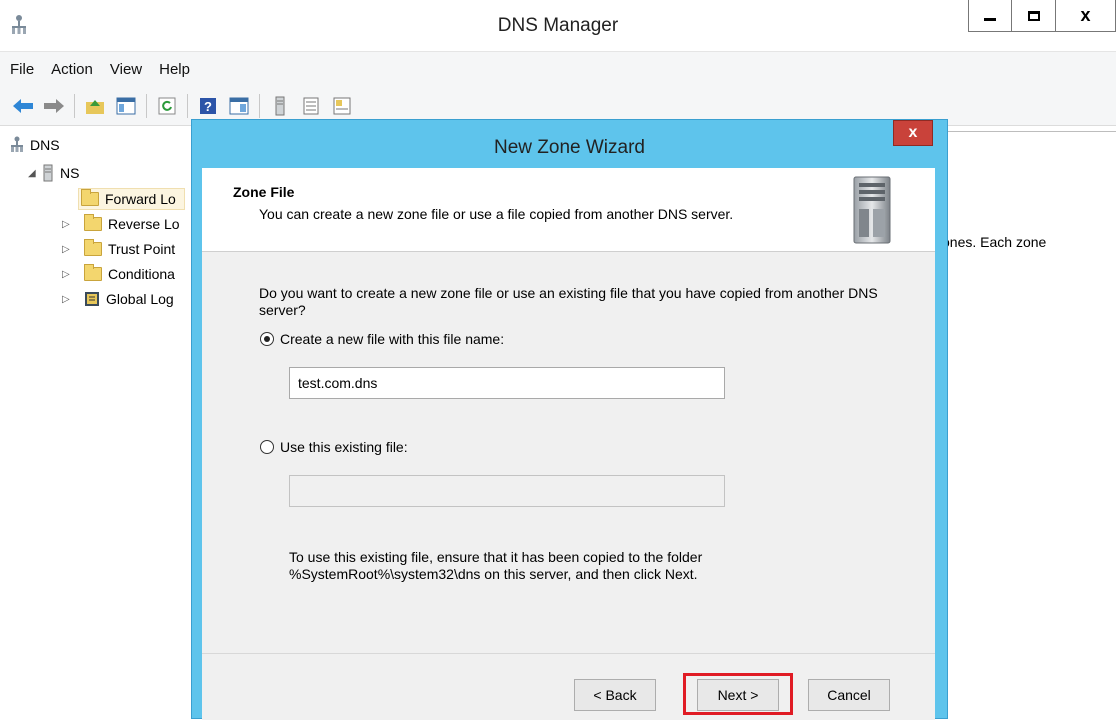 The image size is (1116, 720). What do you see at coordinates (92, 299) in the screenshot?
I see `log-icon` at bounding box center [92, 299].